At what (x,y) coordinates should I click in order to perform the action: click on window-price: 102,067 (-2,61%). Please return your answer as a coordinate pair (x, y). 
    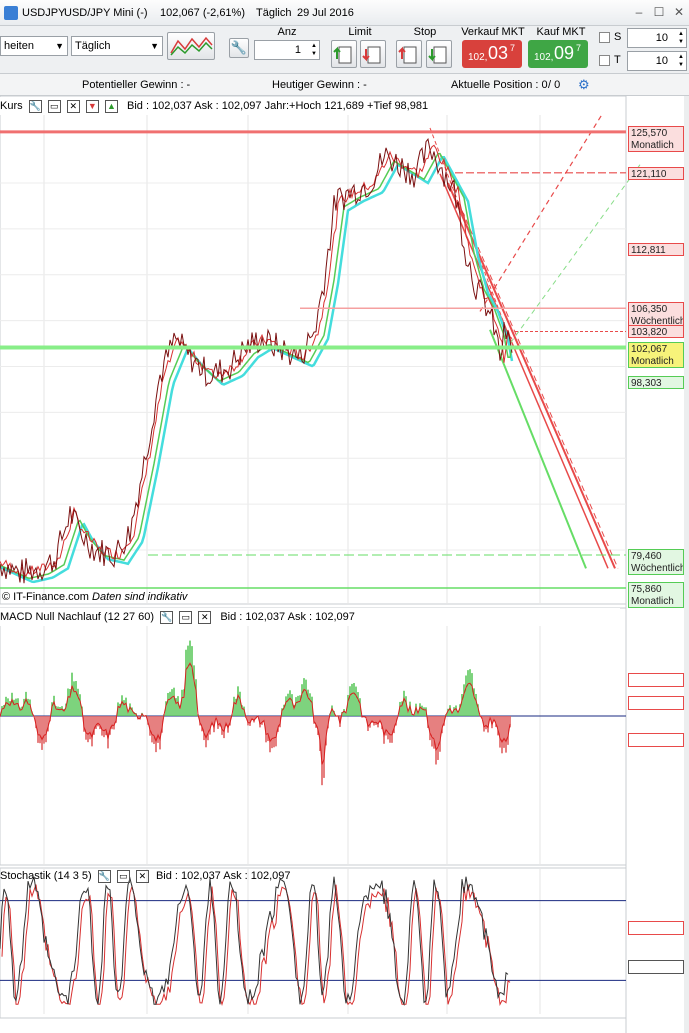
    Looking at the image, I should click on (202, 13).